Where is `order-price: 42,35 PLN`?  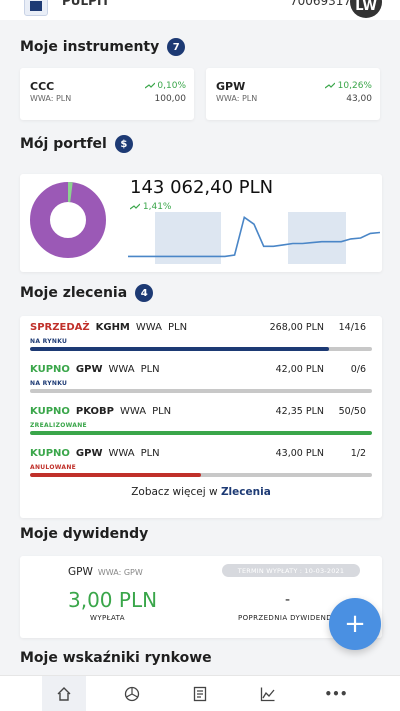
order-price: 42,35 PLN is located at coordinates (299, 411).